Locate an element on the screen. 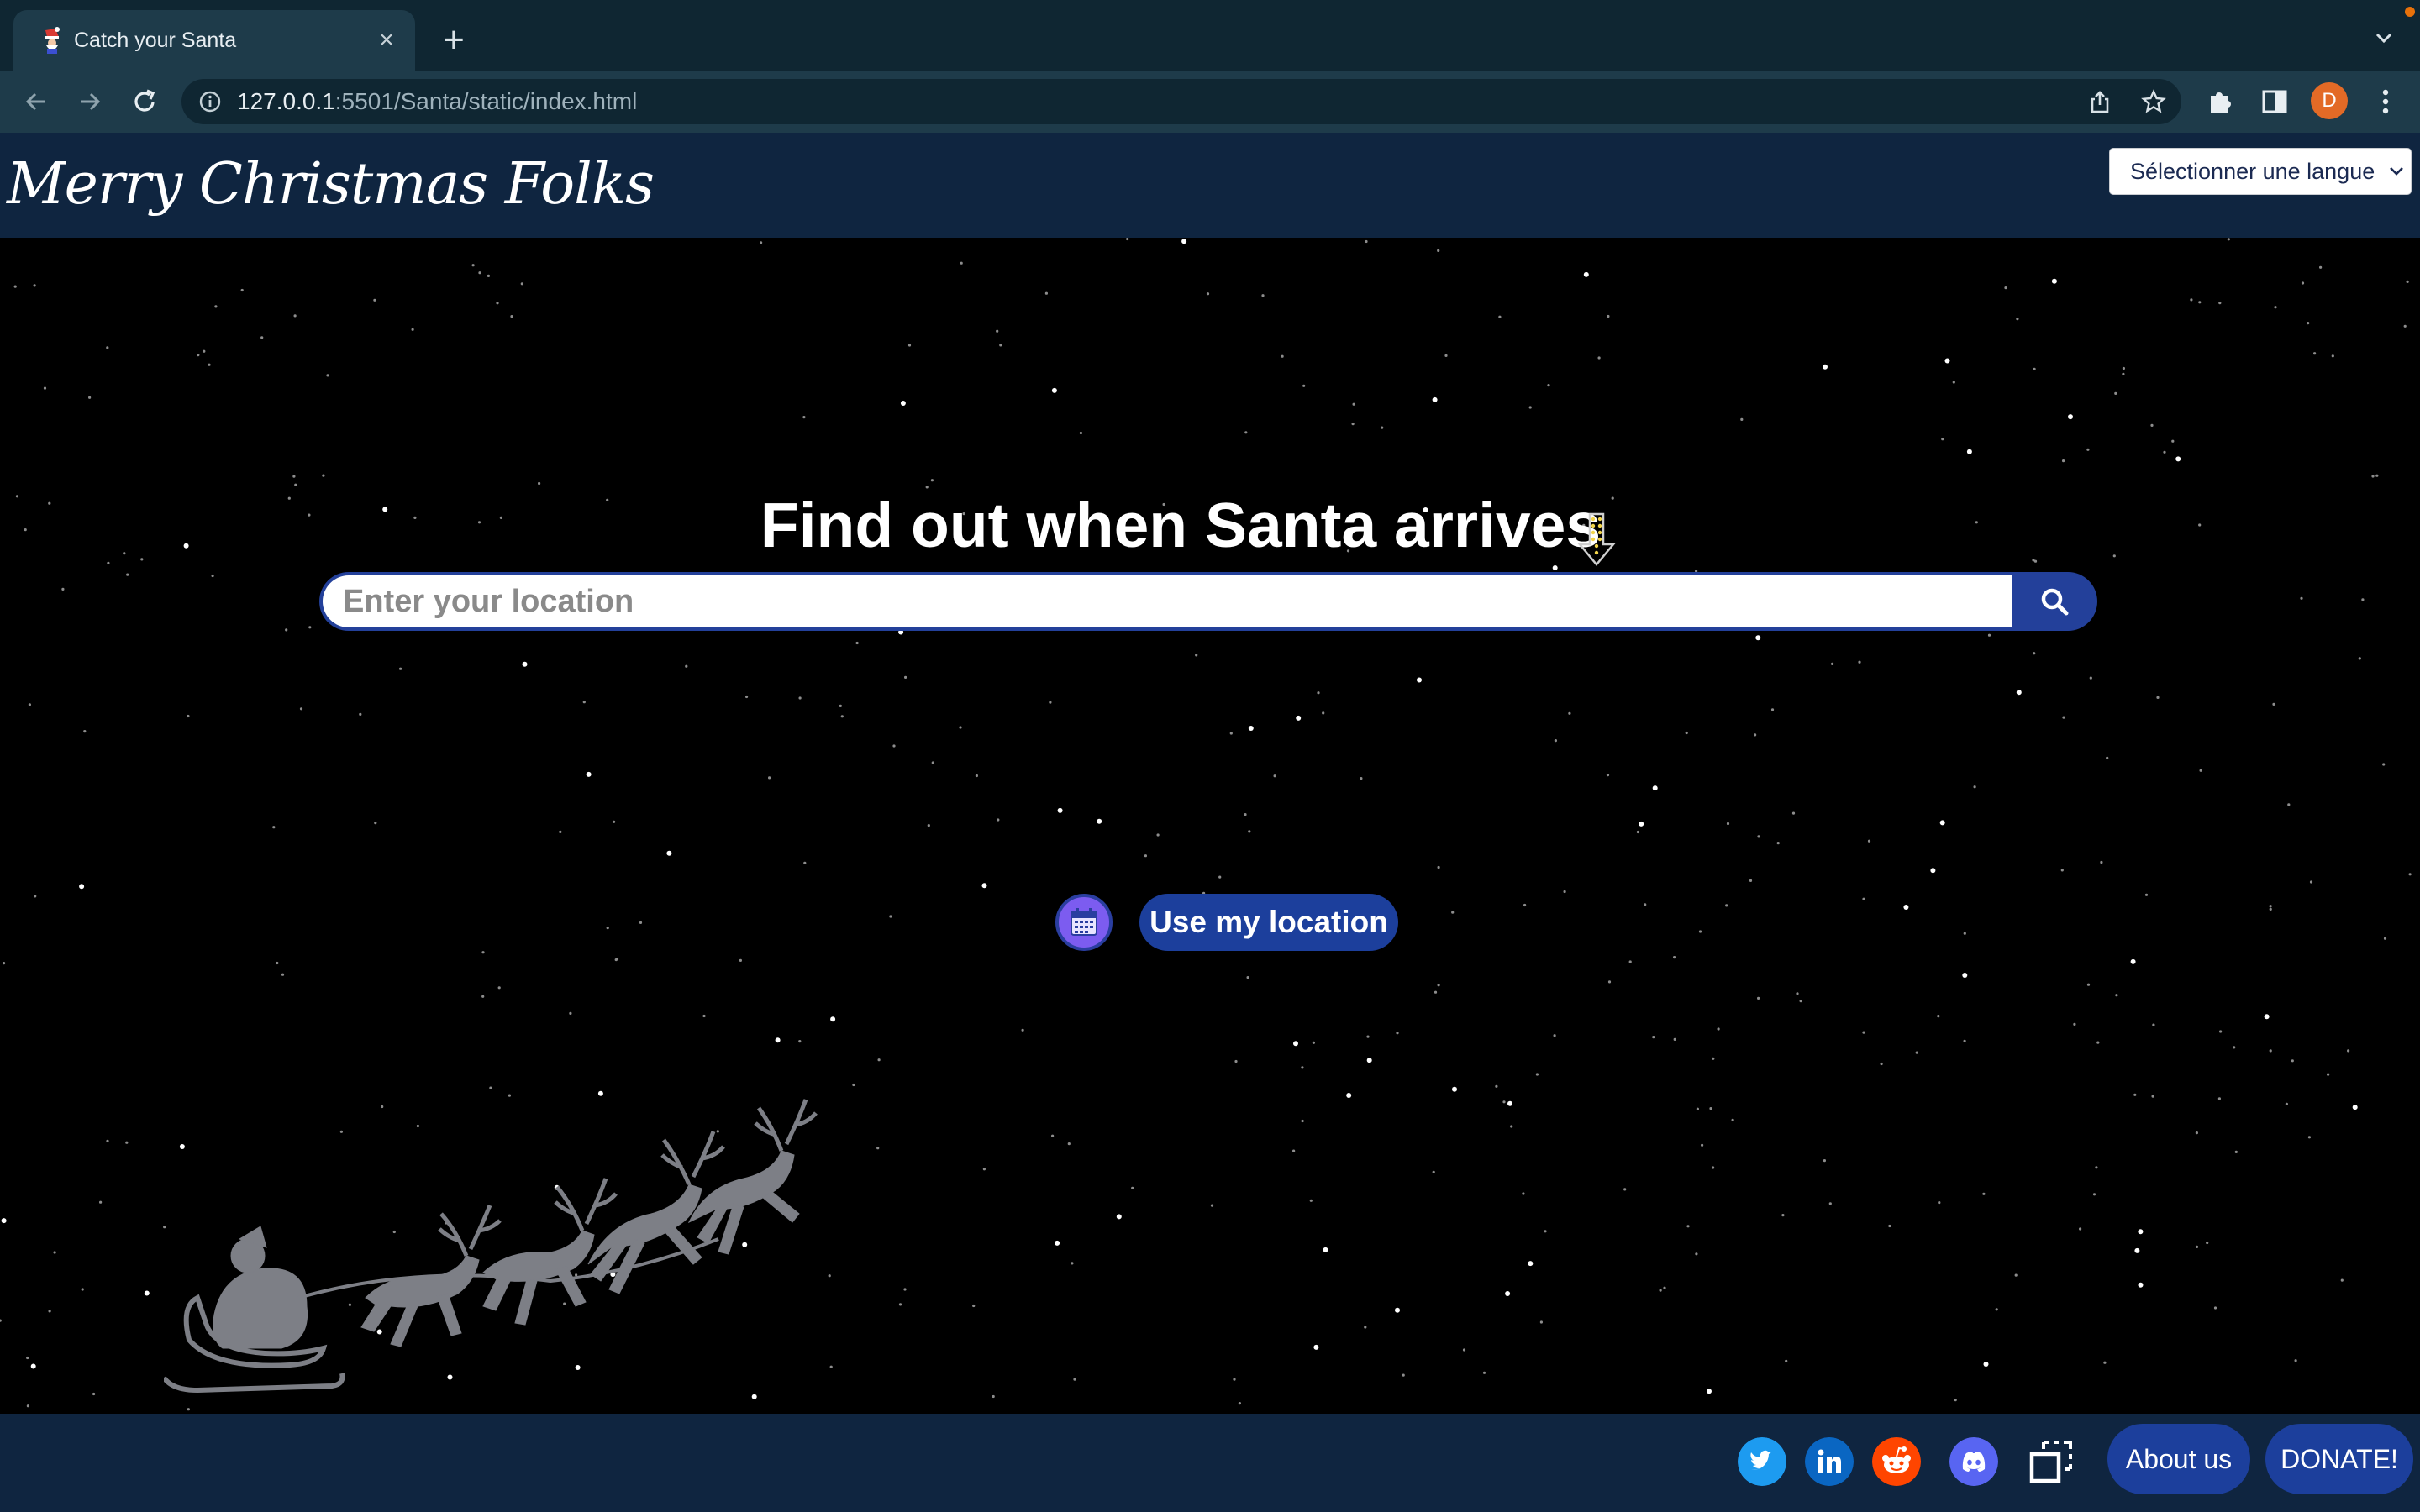  side-panel-icon is located at coordinates (2274, 101).